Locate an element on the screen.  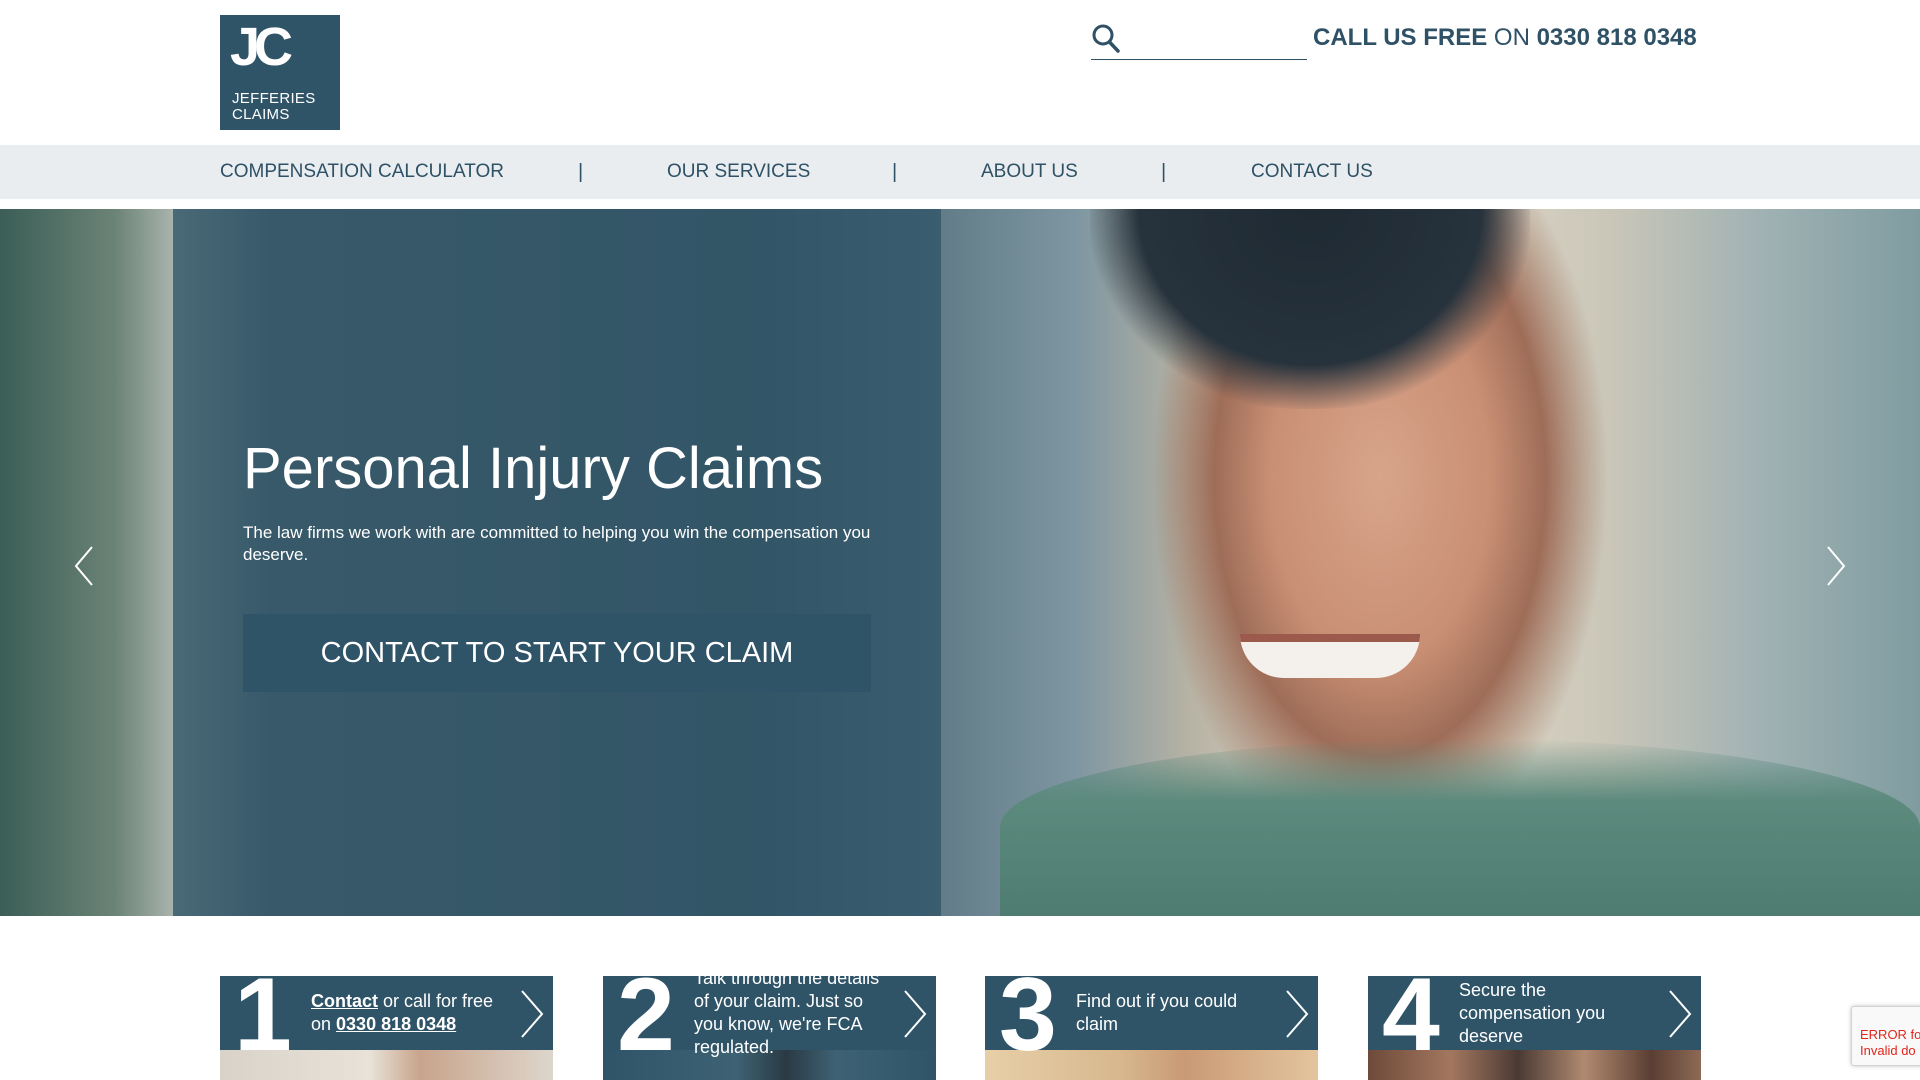
header-phone-number: 0330 818 0348 is located at coordinates (1617, 37).